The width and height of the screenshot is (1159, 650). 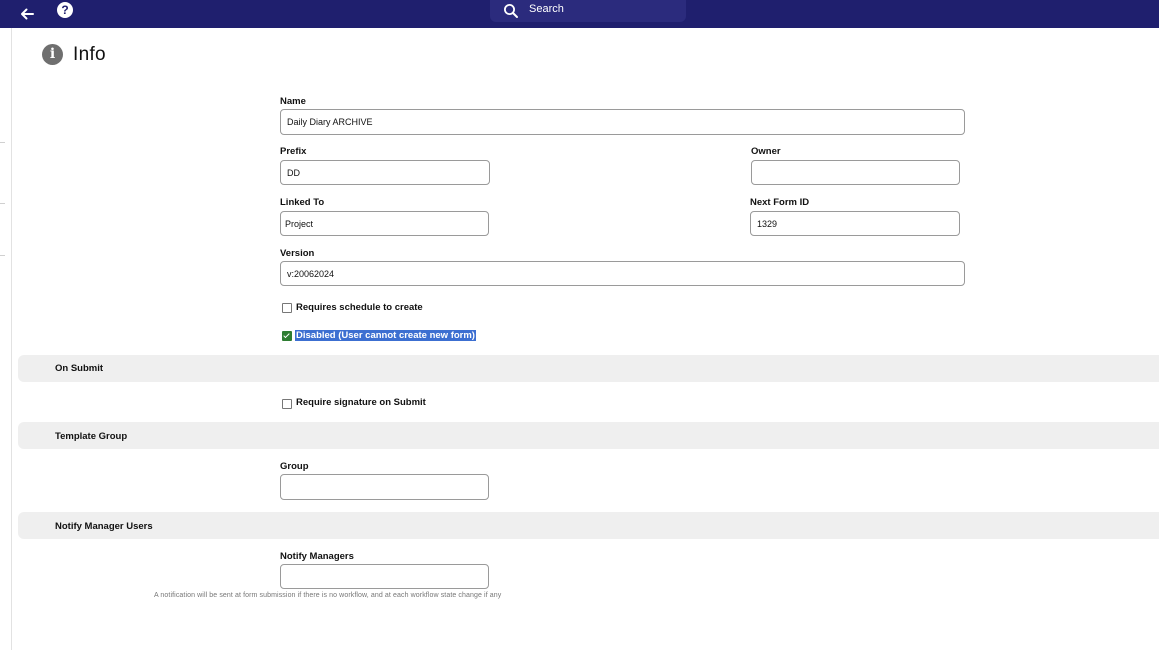 What do you see at coordinates (89, 54) in the screenshot?
I see `page-title: Info` at bounding box center [89, 54].